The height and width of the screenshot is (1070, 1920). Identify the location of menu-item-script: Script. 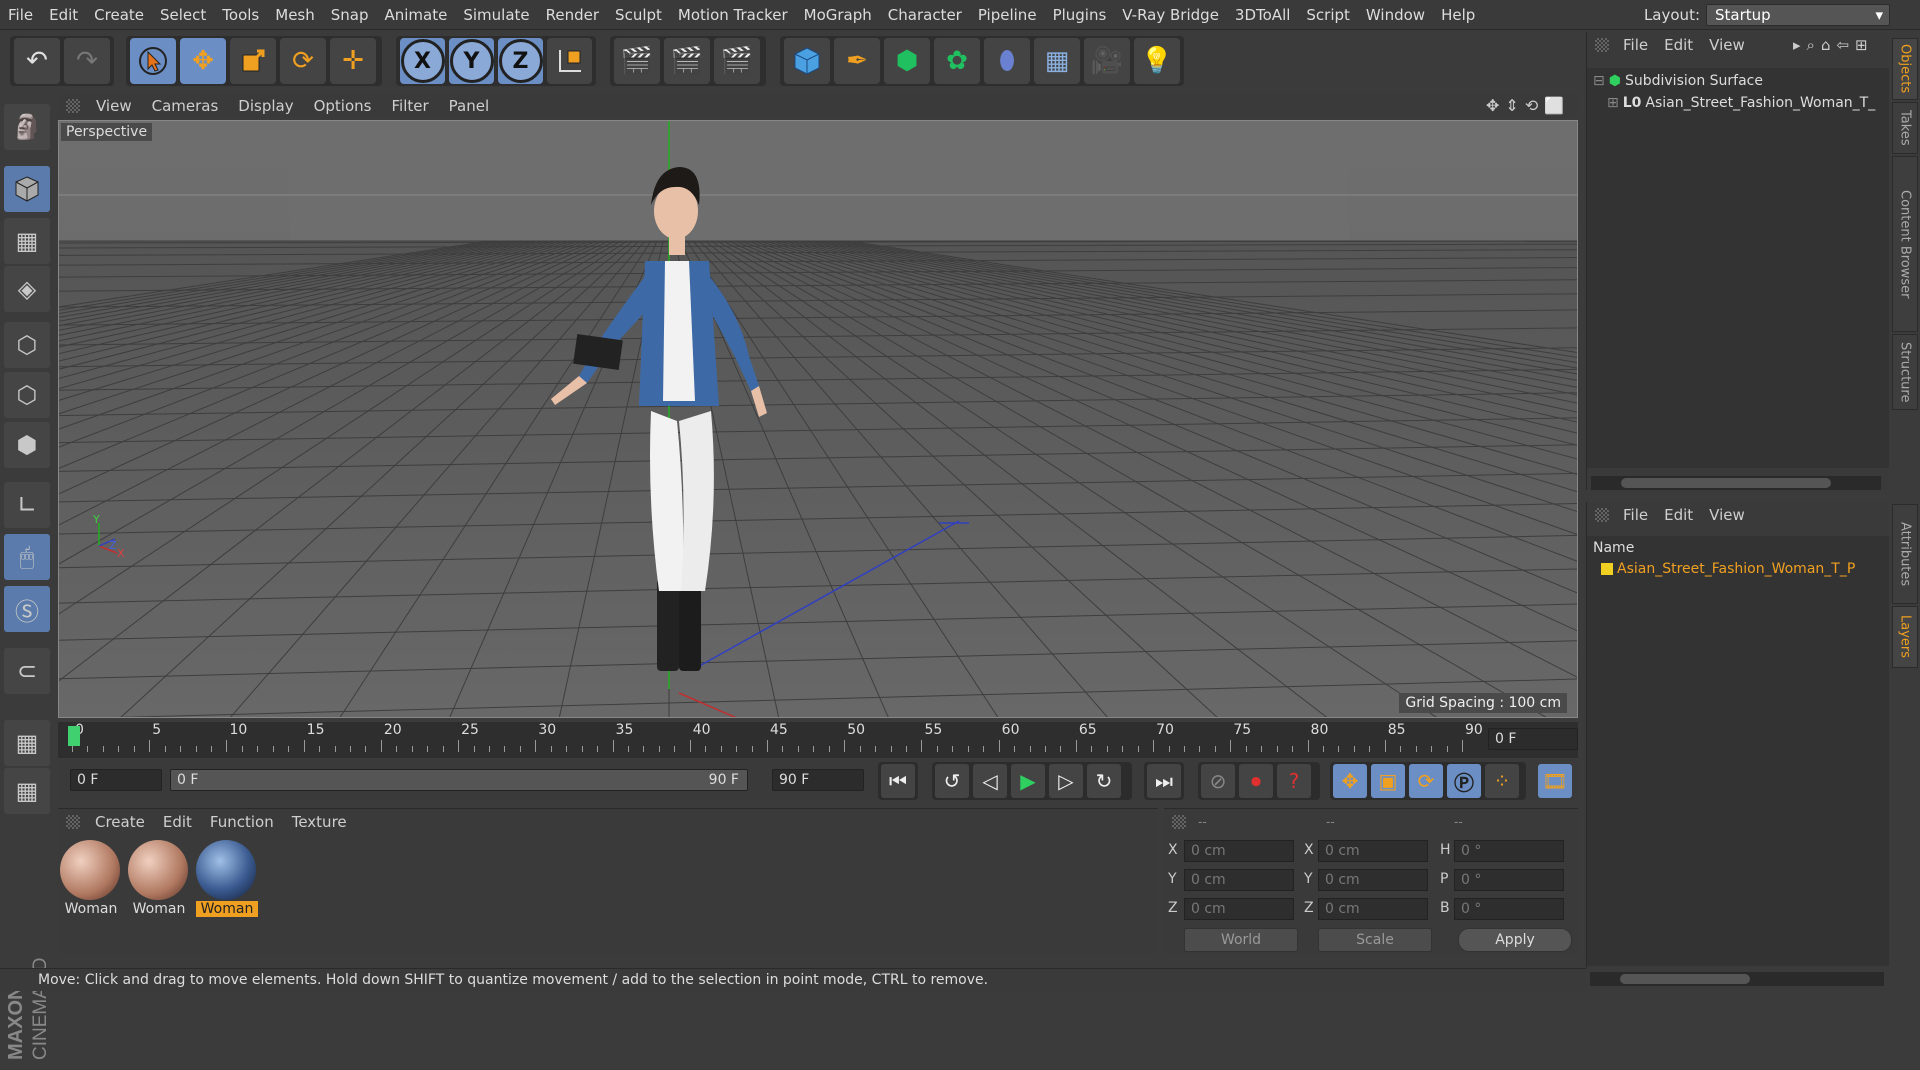
(1328, 15).